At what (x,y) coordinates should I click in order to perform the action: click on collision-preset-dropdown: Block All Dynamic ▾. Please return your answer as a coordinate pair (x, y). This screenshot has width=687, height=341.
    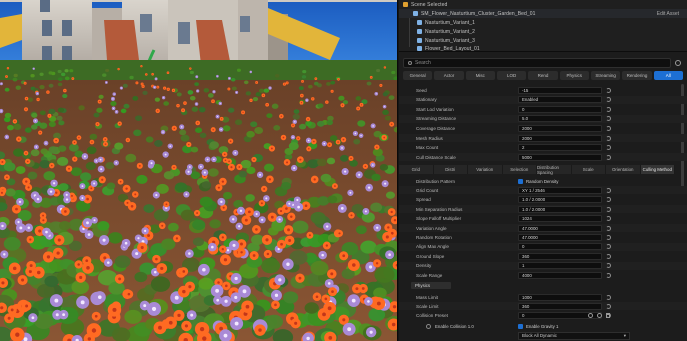
    Looking at the image, I should click on (574, 336).